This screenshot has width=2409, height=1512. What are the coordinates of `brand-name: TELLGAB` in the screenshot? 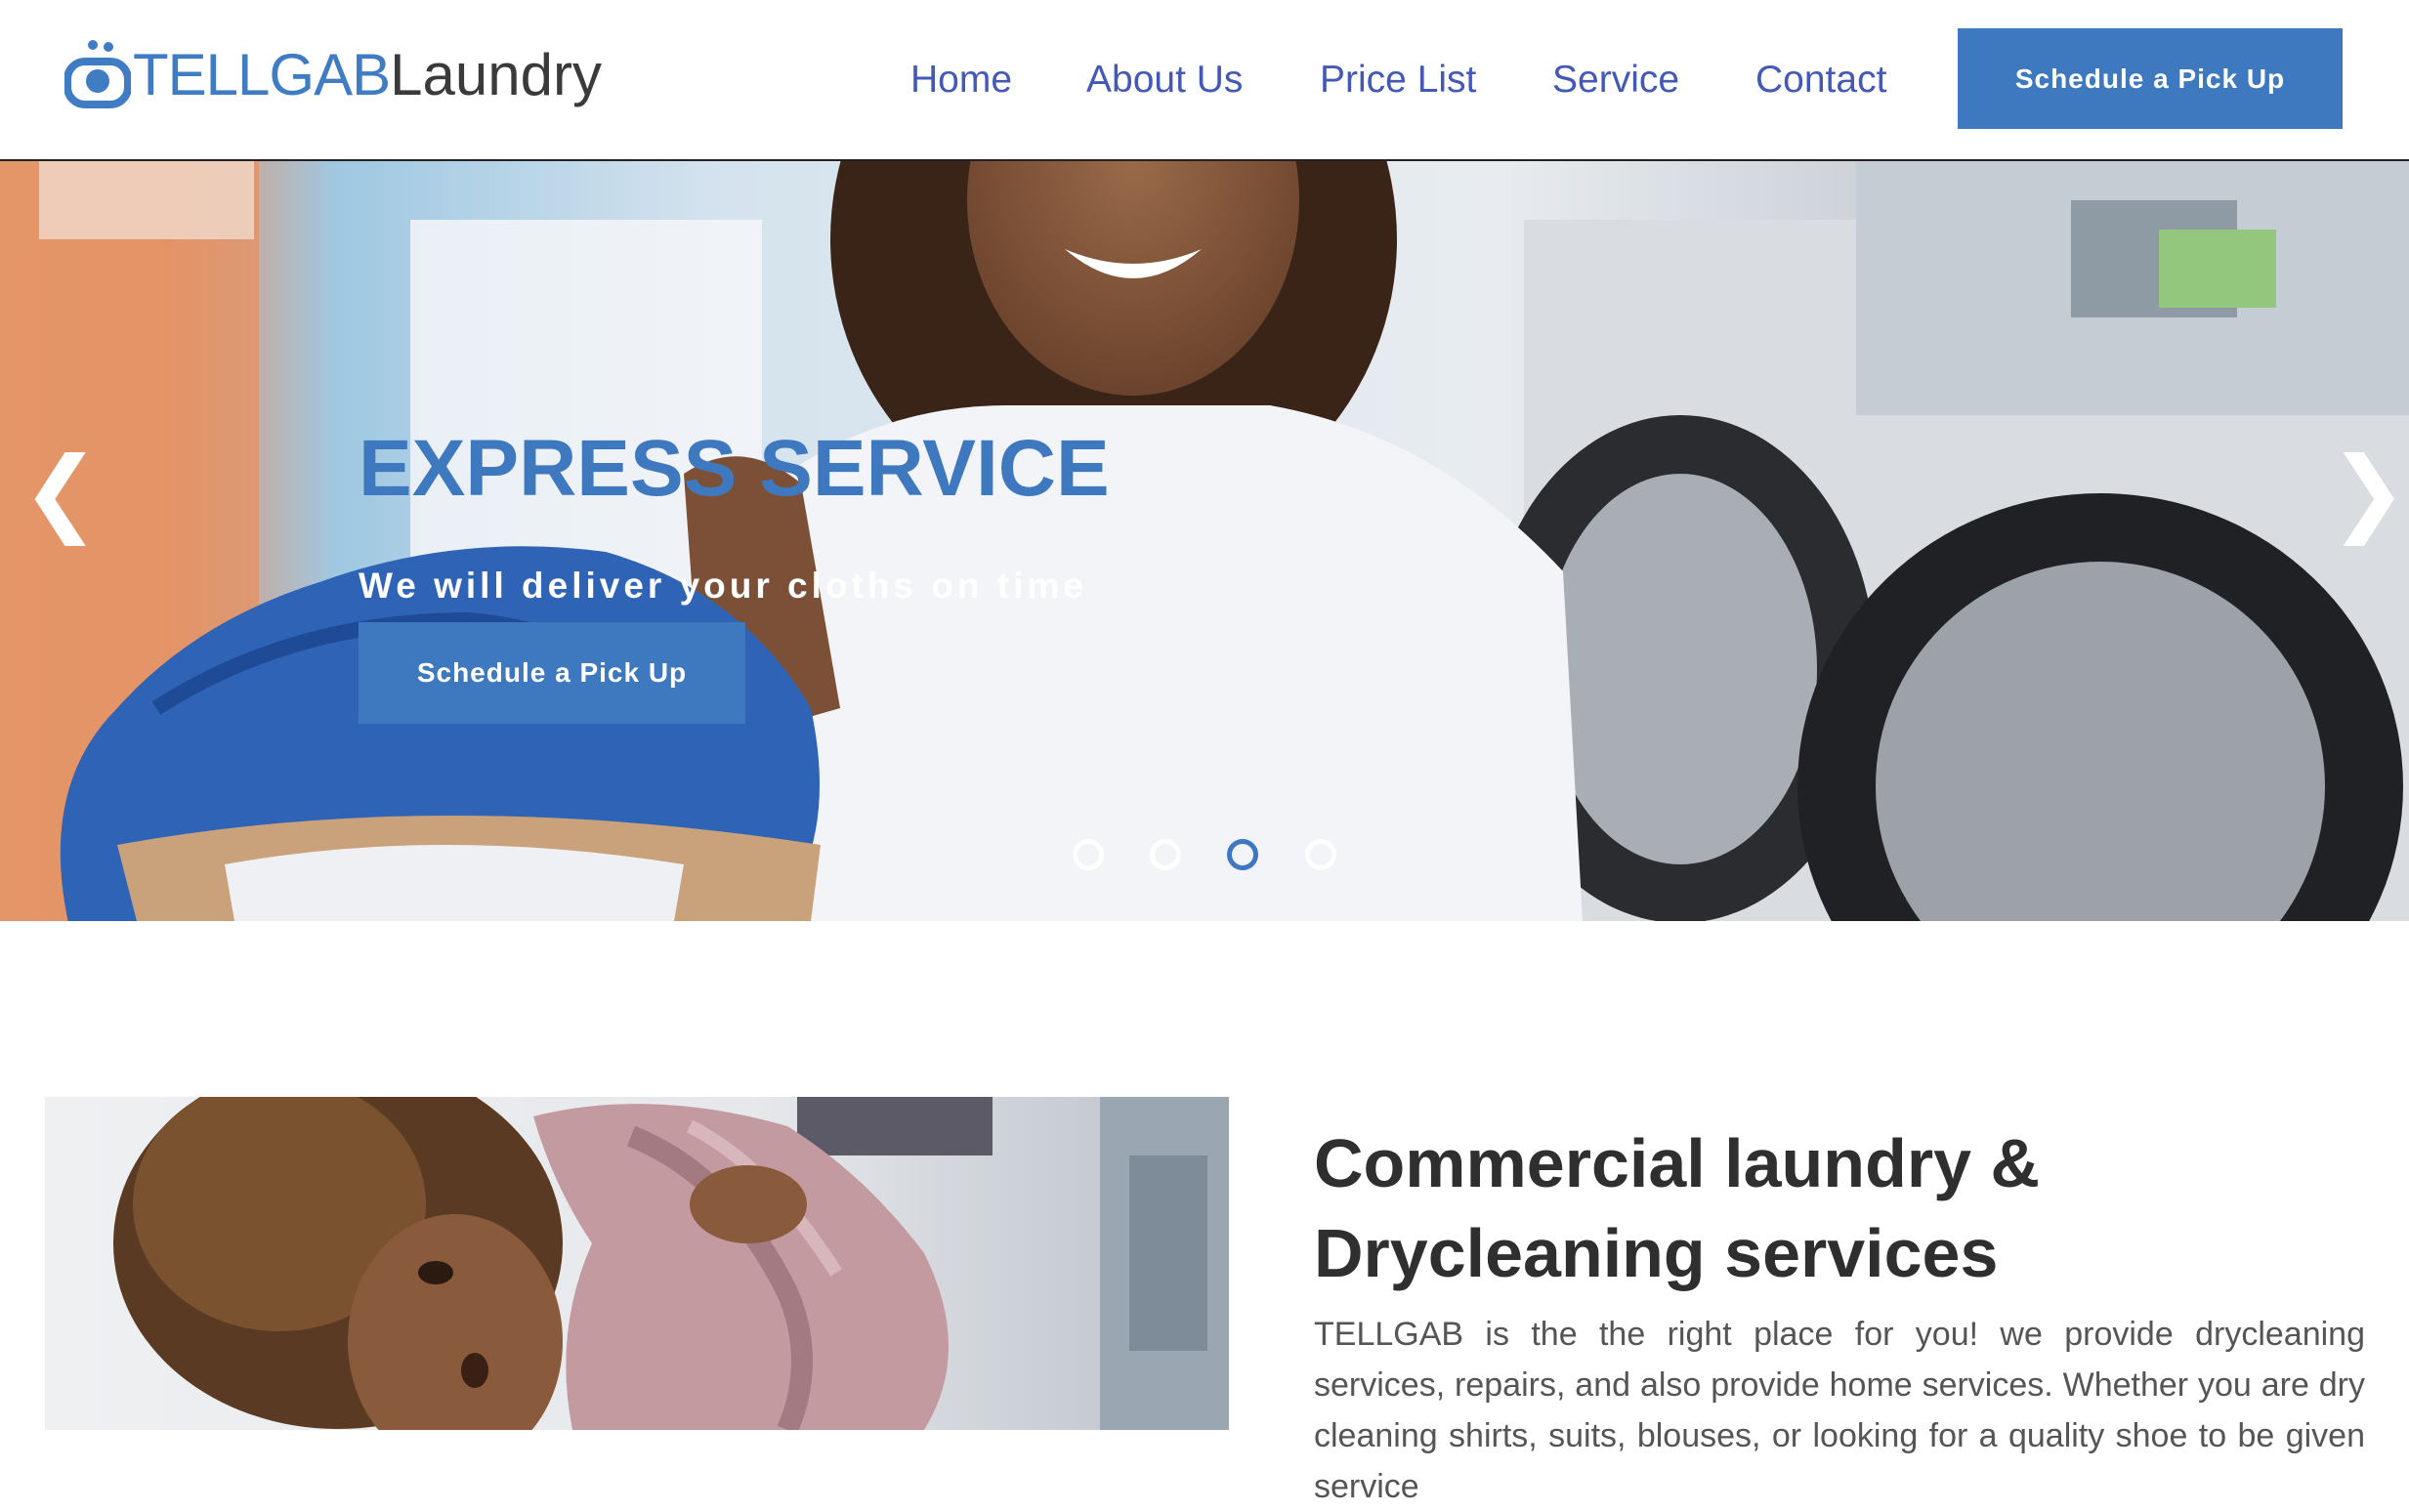 It's located at (262, 74).